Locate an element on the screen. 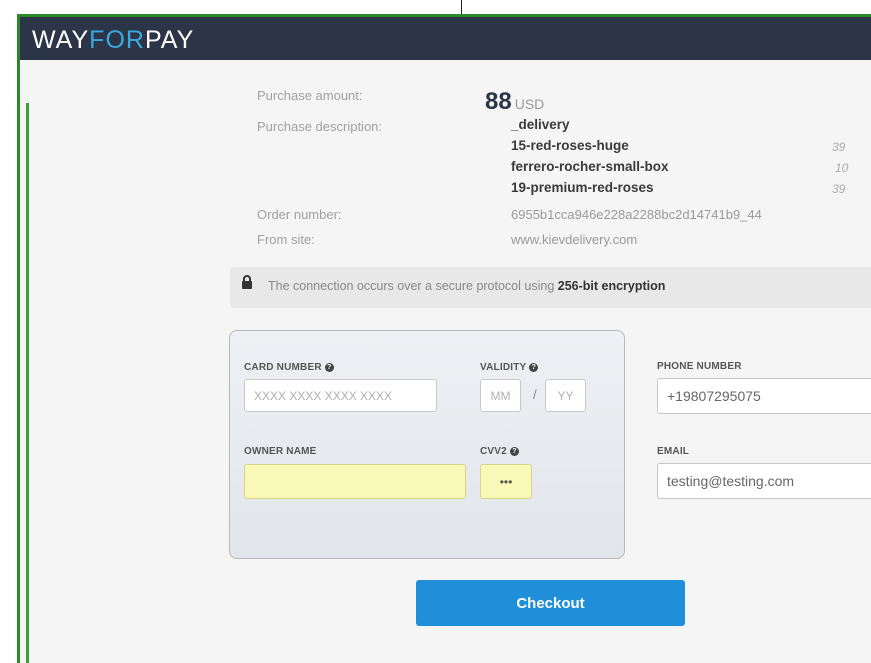  amount-value: 88 is located at coordinates (498, 101).